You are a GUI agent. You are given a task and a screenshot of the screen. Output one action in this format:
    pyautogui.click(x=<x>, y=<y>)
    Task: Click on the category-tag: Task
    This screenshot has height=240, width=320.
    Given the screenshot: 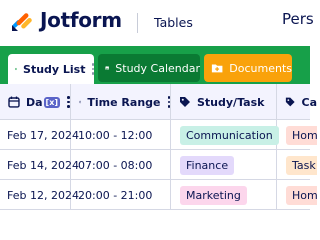 What is the action you would take?
    pyautogui.click(x=301, y=165)
    